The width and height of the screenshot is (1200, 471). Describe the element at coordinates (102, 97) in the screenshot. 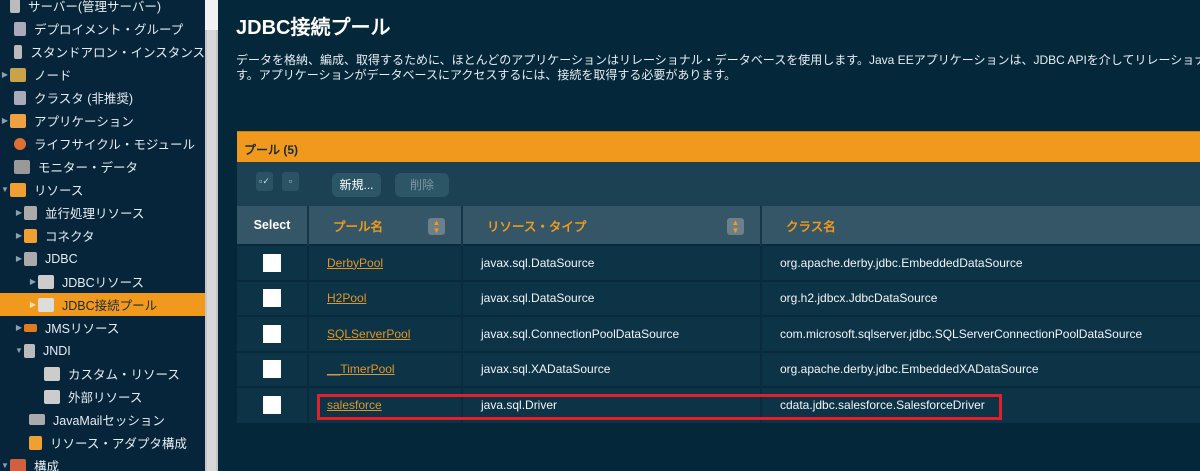

I see `nav-cluster: クラスタ (非推奨)` at that location.